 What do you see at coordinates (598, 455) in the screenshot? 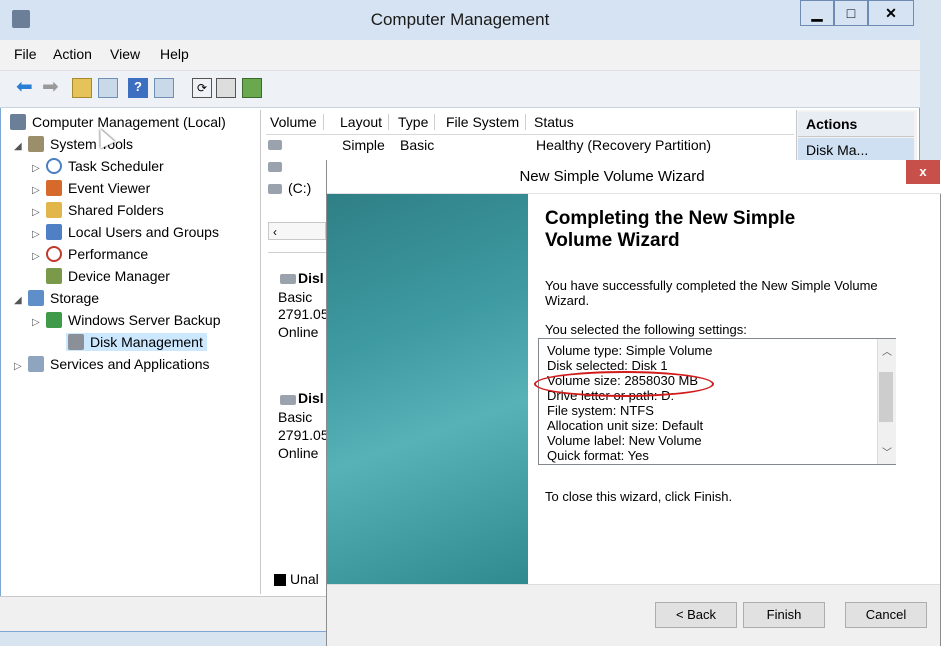
I see `setting-line: Quick format: Yes` at bounding box center [598, 455].